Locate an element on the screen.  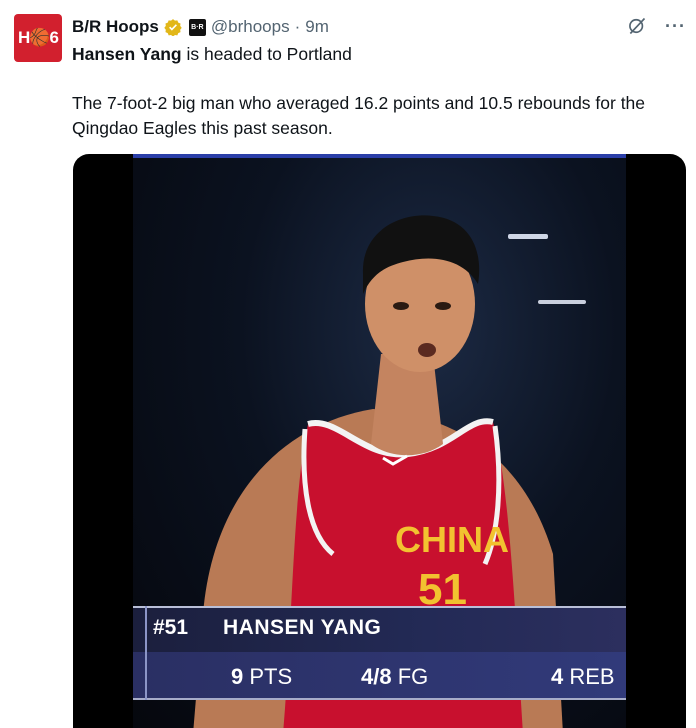
tweet-header: B/R Hoops B·R @brhoops · 9m is located at coordinates (200, 27).